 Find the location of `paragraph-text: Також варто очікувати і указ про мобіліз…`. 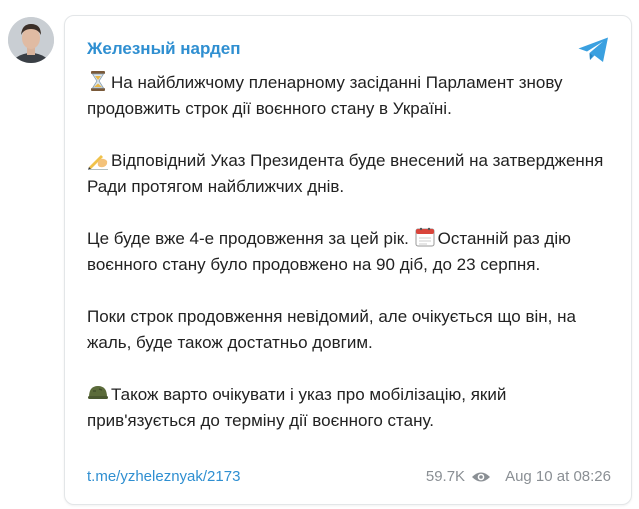

paragraph-text: Також варто очікувати і указ про мобіліз… is located at coordinates (299, 407).